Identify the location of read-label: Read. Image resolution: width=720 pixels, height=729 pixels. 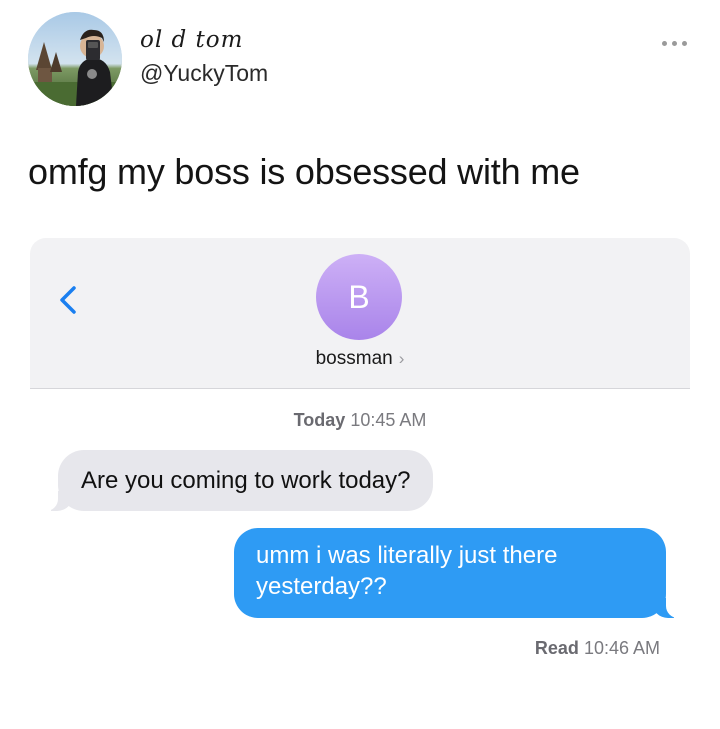
(556, 648).